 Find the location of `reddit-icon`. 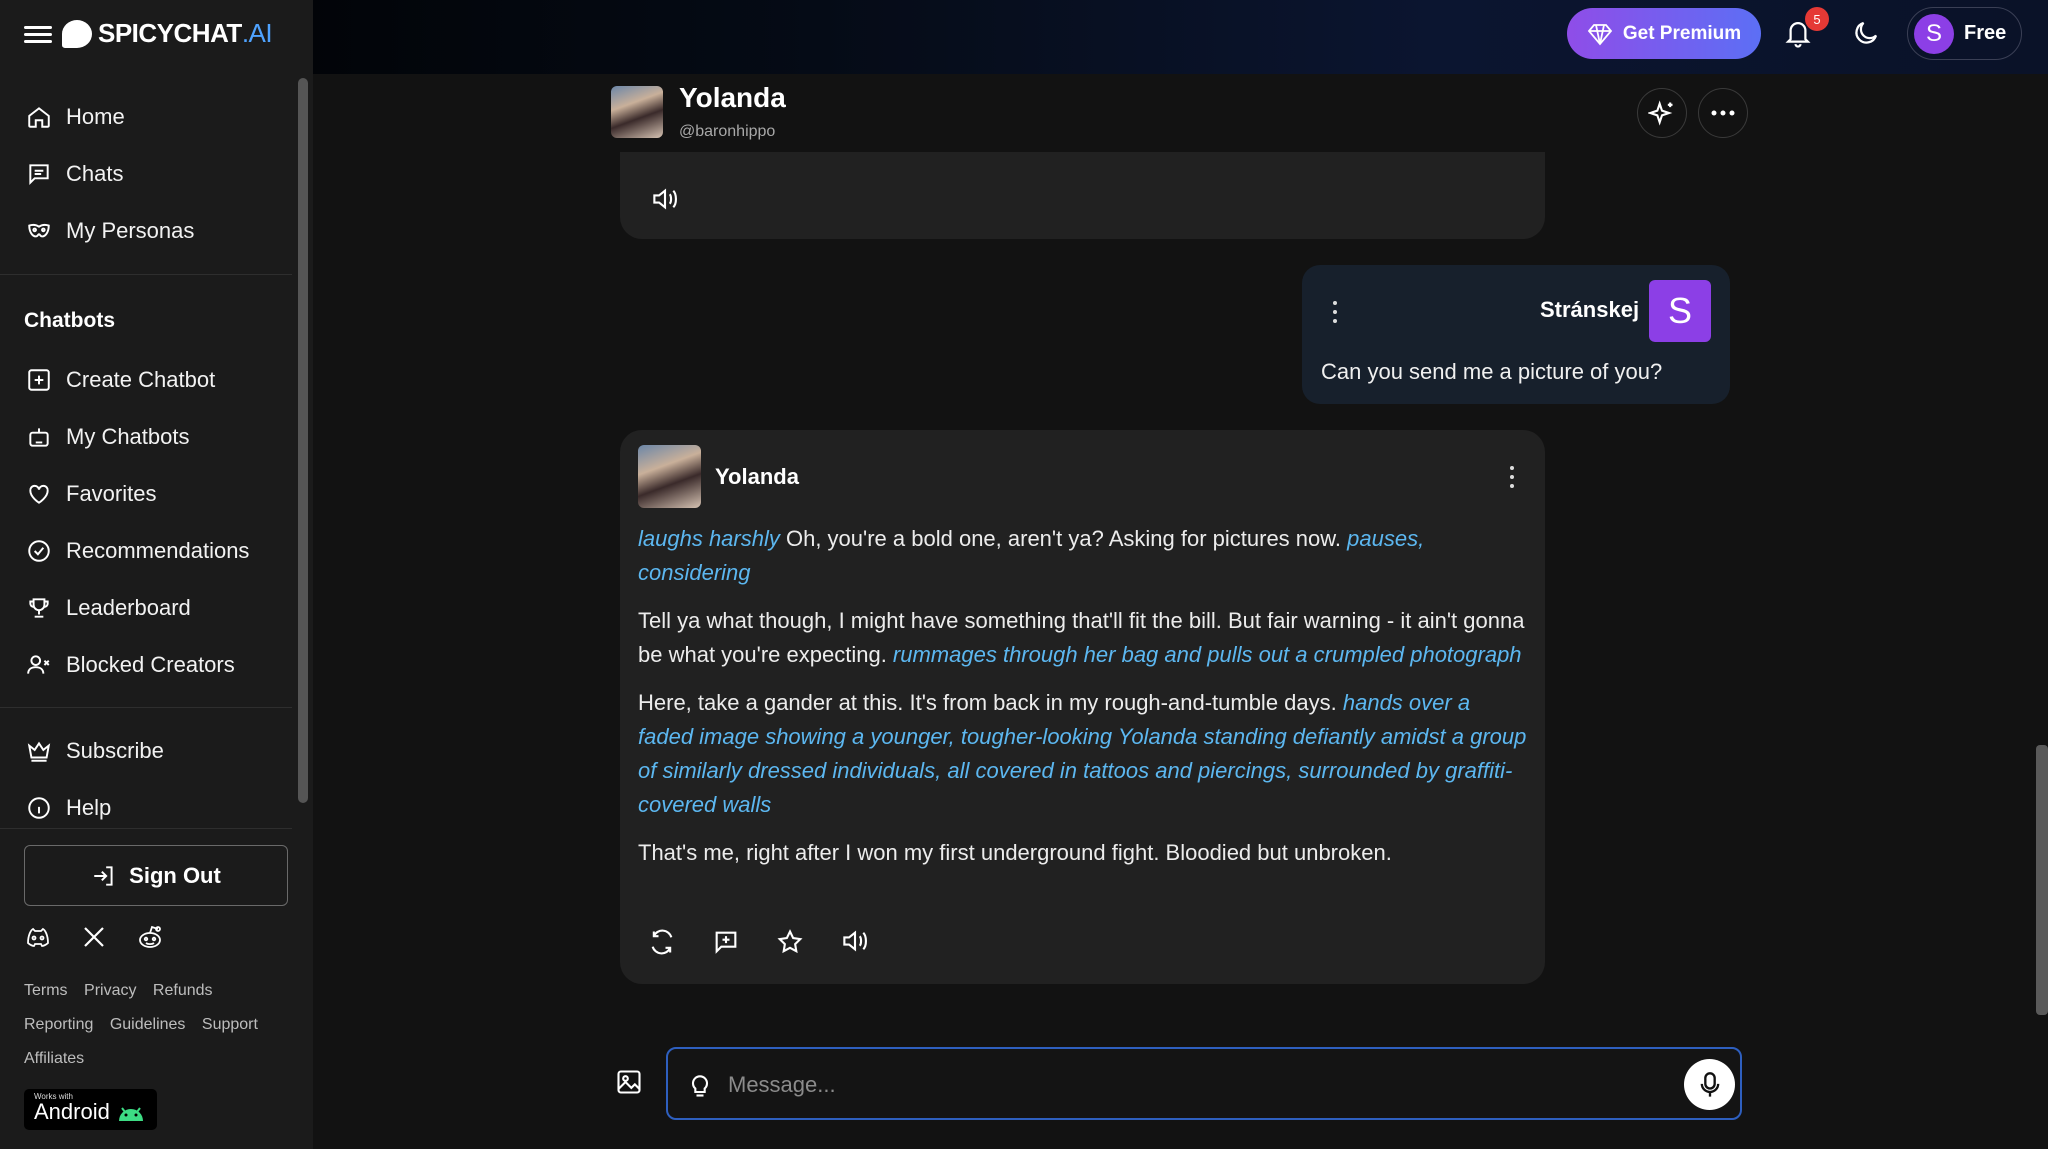

reddit-icon is located at coordinates (150, 937).